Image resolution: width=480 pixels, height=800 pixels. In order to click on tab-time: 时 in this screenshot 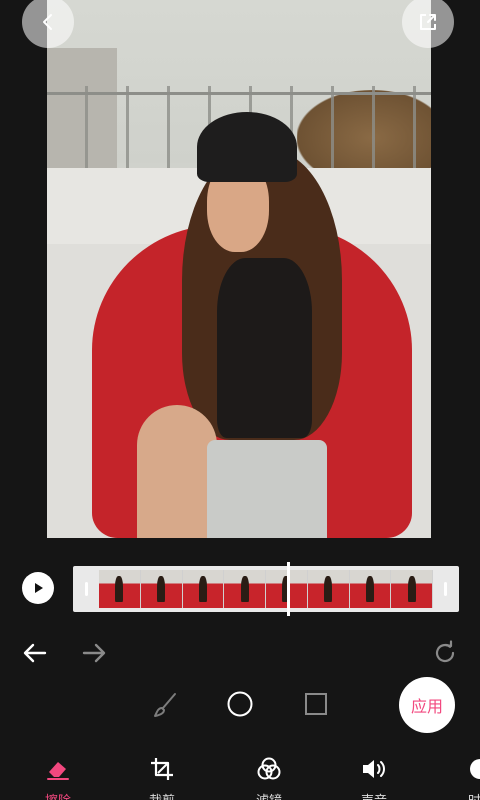, I will do `click(455, 778)`.